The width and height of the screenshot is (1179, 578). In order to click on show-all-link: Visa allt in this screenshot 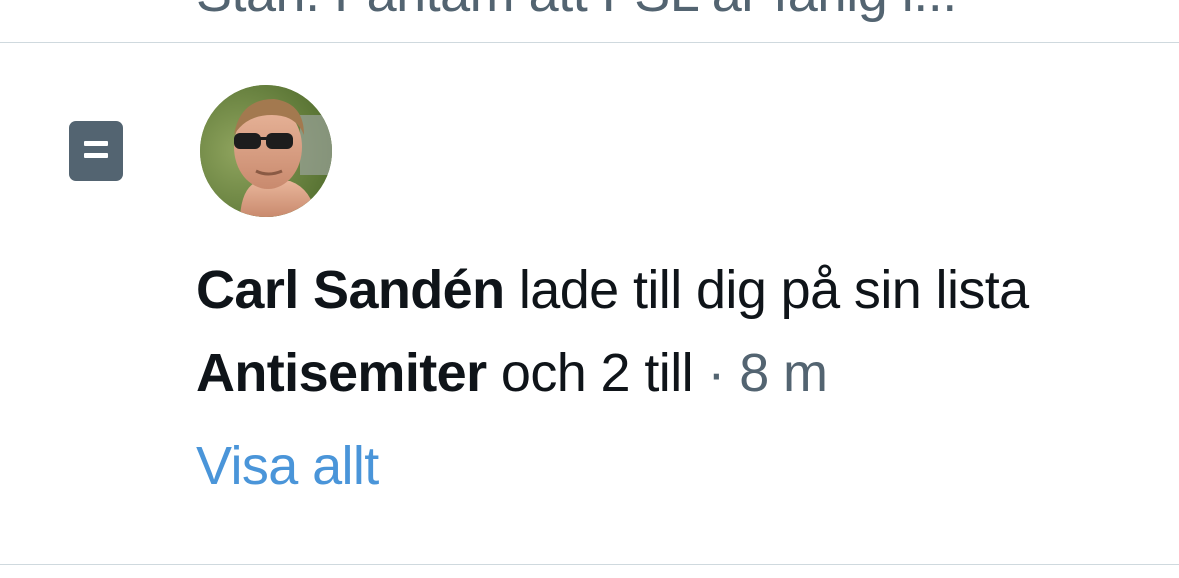, I will do `click(287, 466)`.